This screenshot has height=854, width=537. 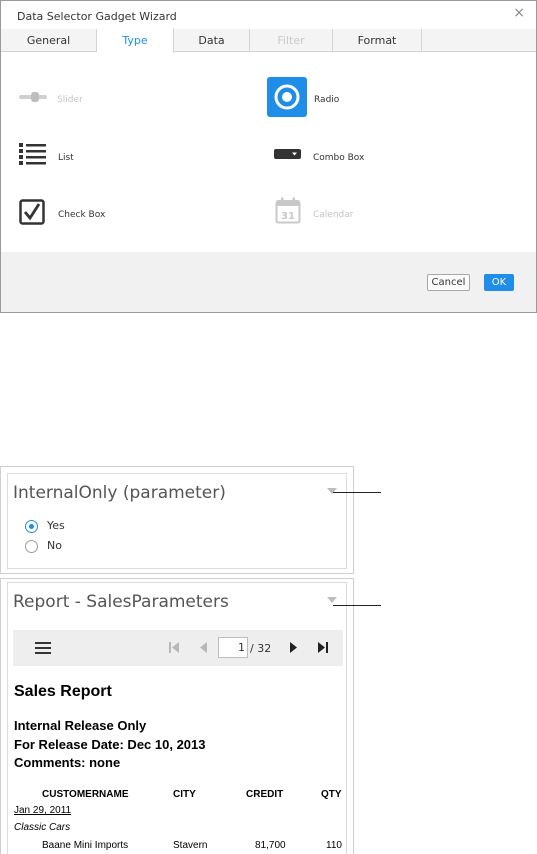 What do you see at coordinates (519, 13) in the screenshot?
I see `close-icon: ×` at bounding box center [519, 13].